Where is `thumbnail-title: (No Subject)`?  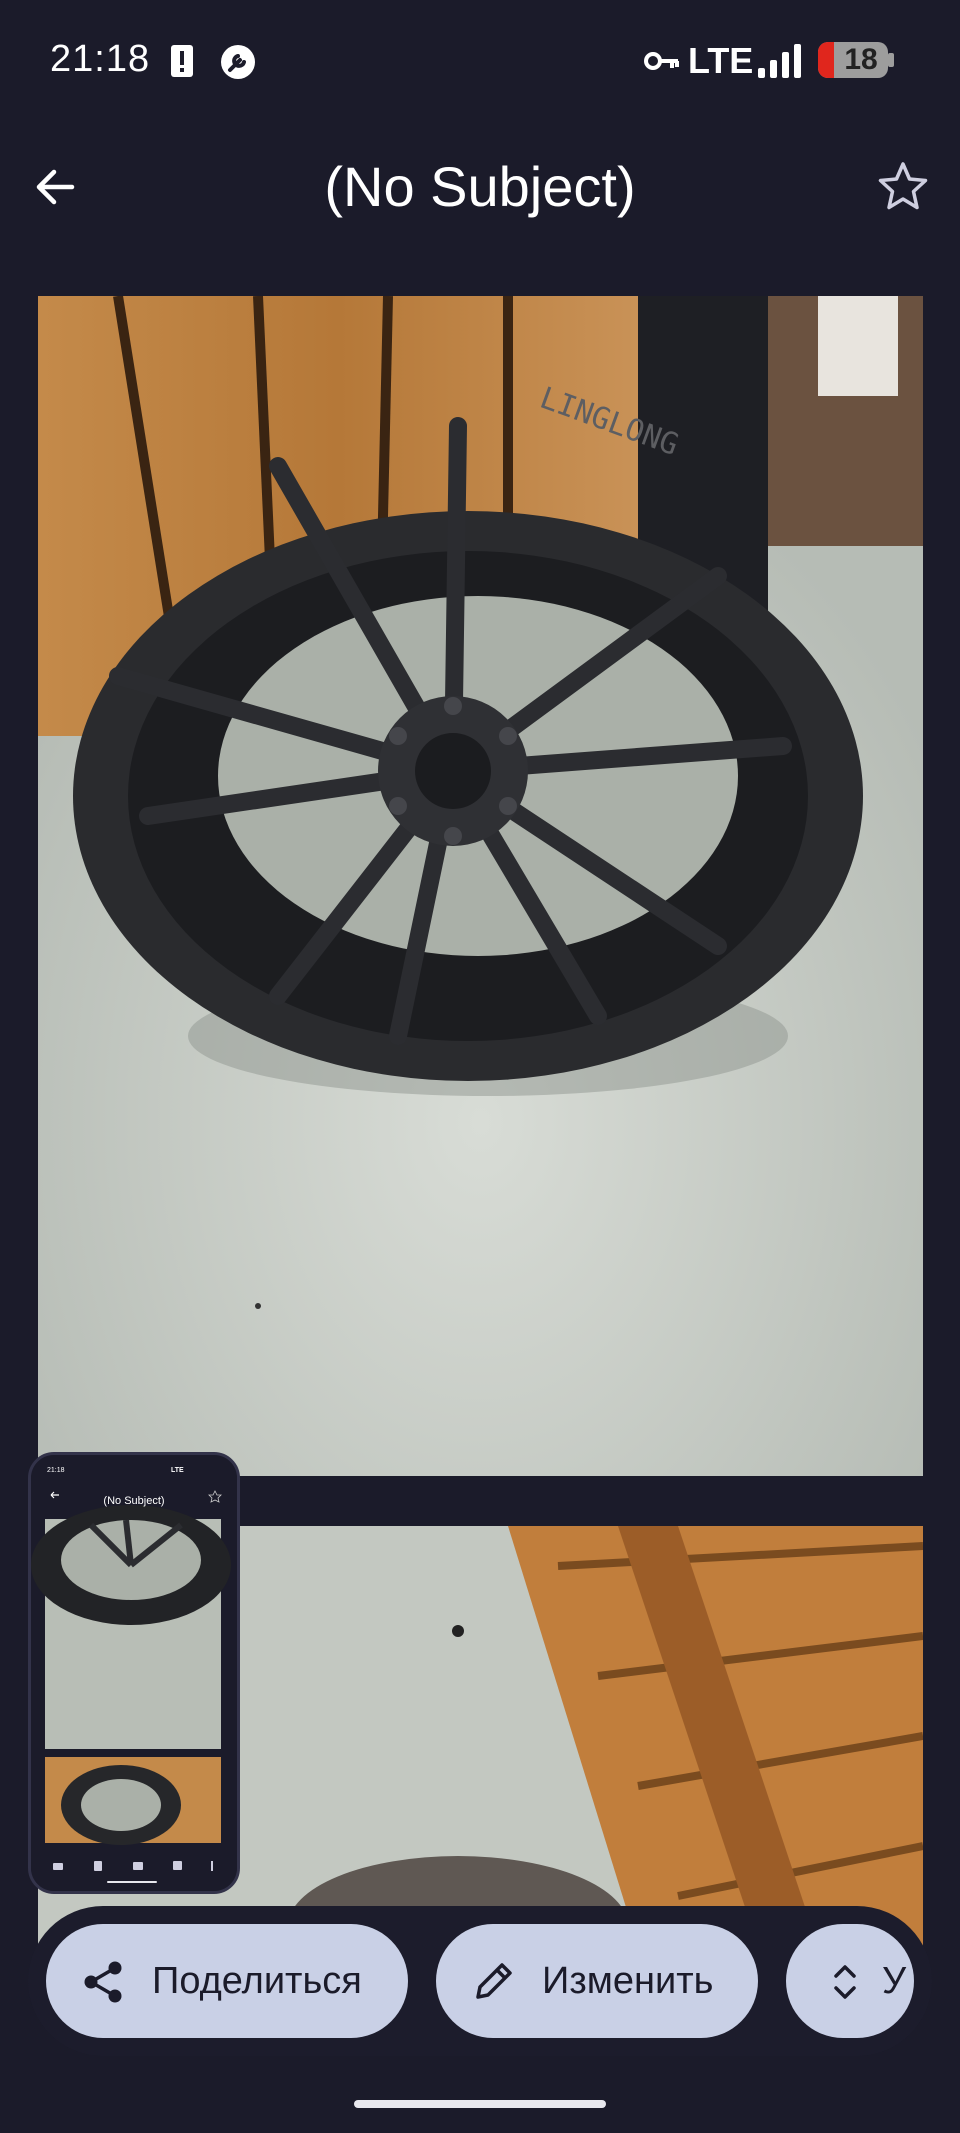 thumbnail-title: (No Subject) is located at coordinates (134, 1501).